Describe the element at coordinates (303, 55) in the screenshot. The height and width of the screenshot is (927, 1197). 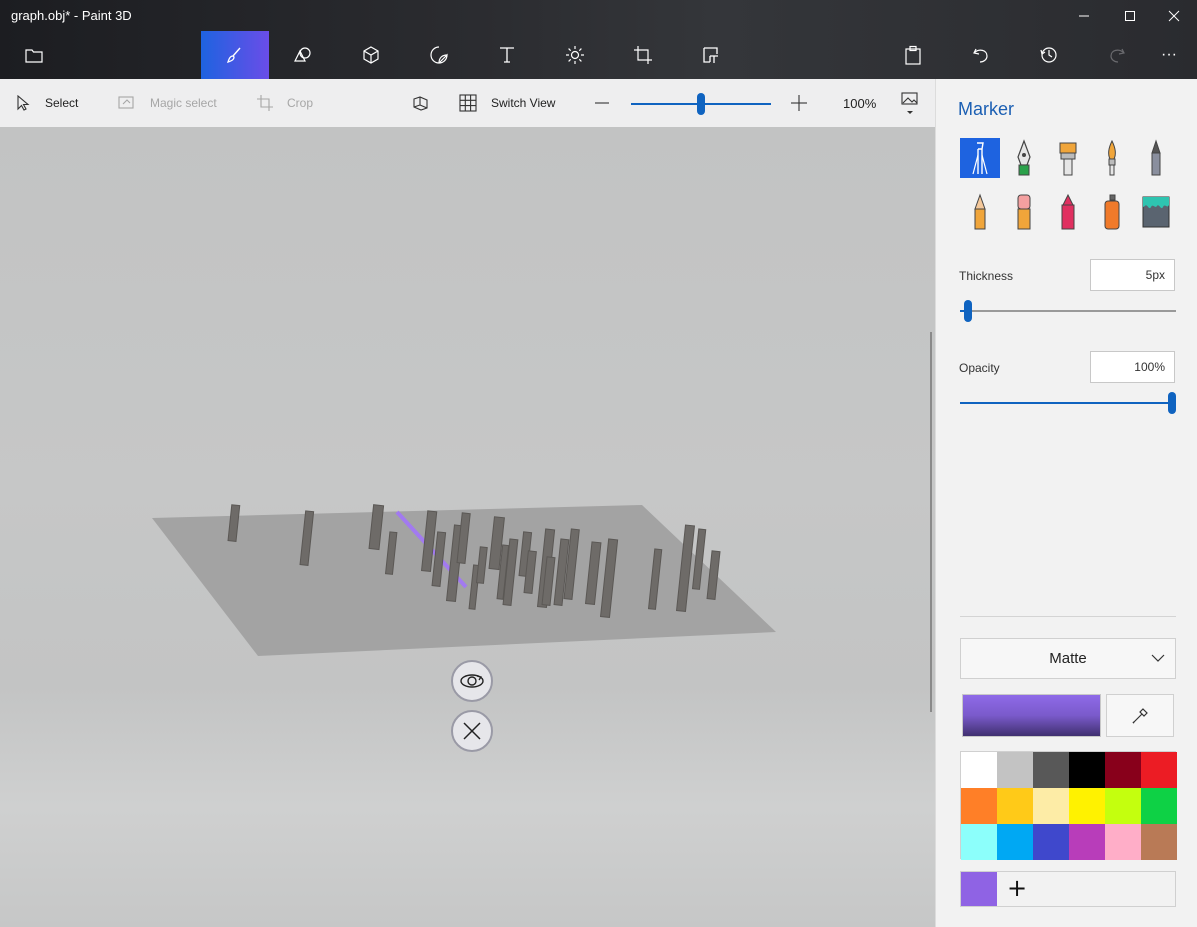
I see `2d-shapes-icon` at that location.